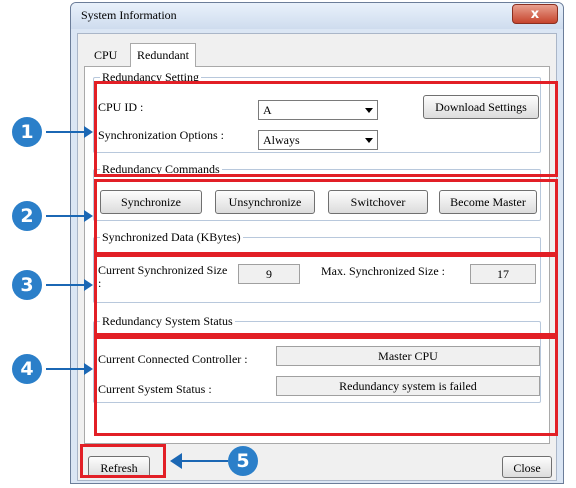  I want to click on callout-badge-1: 1, so click(27, 132).